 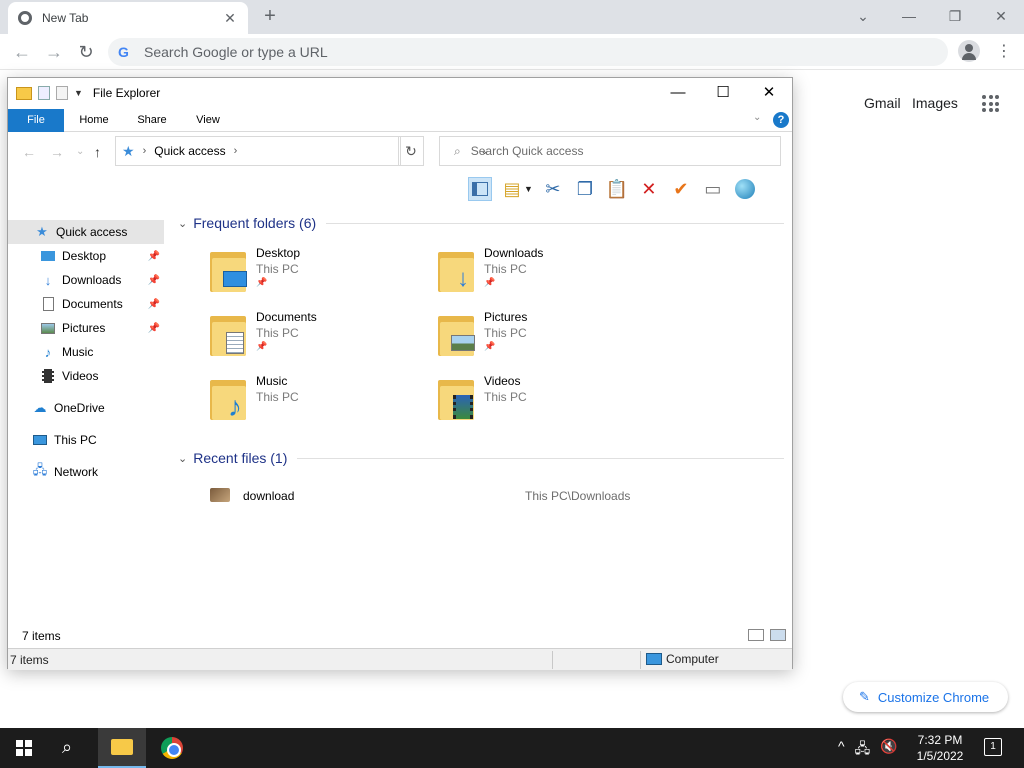 I want to click on up-arrow-icon: ↑, so click(x=97, y=152).